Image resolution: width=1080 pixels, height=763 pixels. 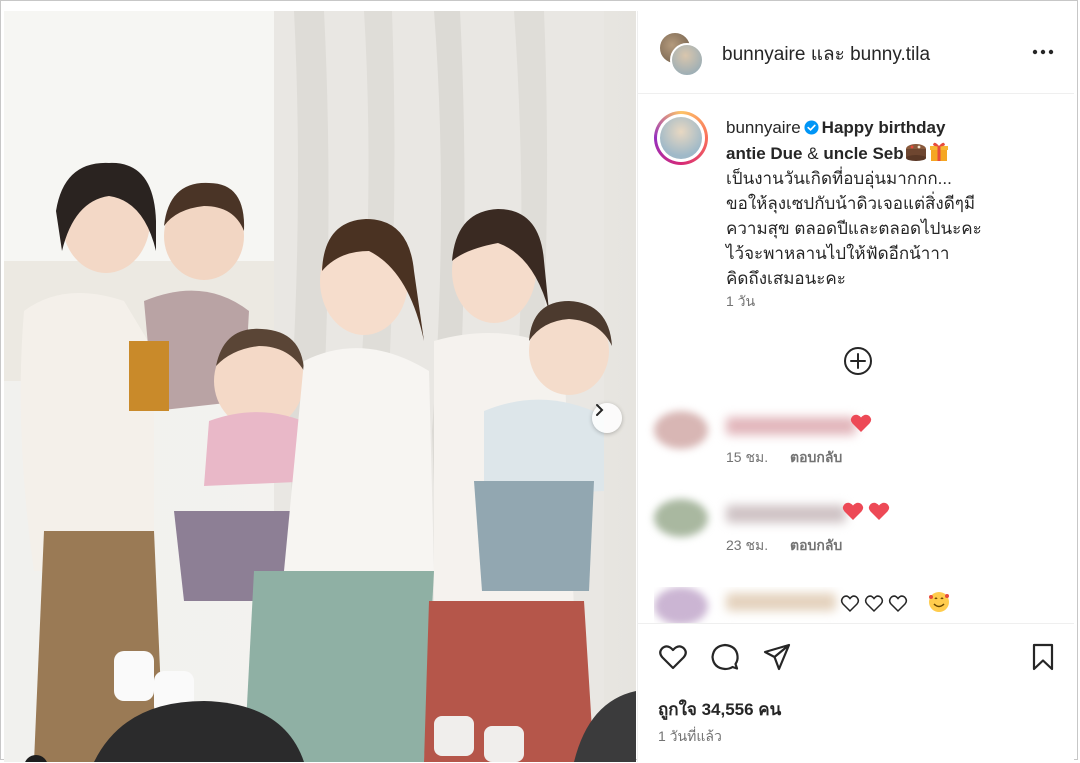 I want to click on caption-bold-text: antie Due, so click(x=764, y=153).